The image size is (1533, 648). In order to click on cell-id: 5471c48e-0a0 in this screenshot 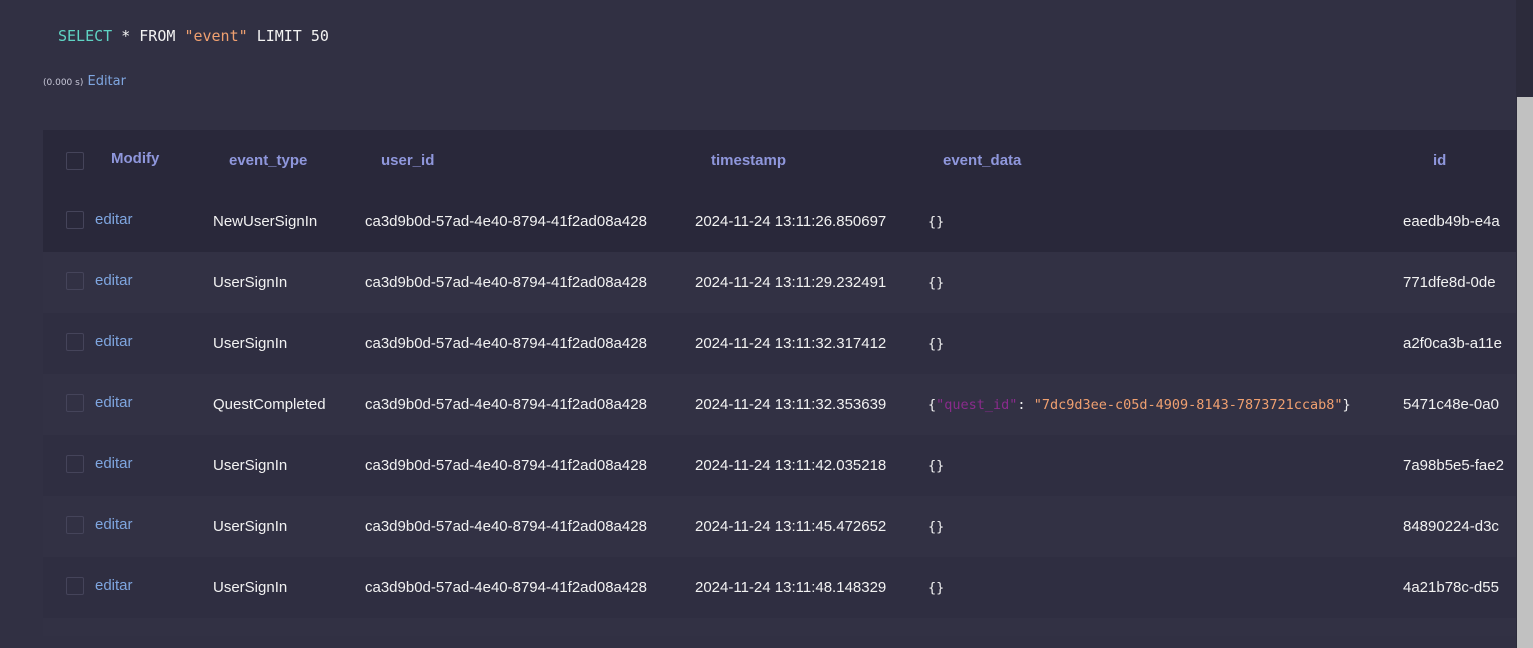, I will do `click(1459, 404)`.